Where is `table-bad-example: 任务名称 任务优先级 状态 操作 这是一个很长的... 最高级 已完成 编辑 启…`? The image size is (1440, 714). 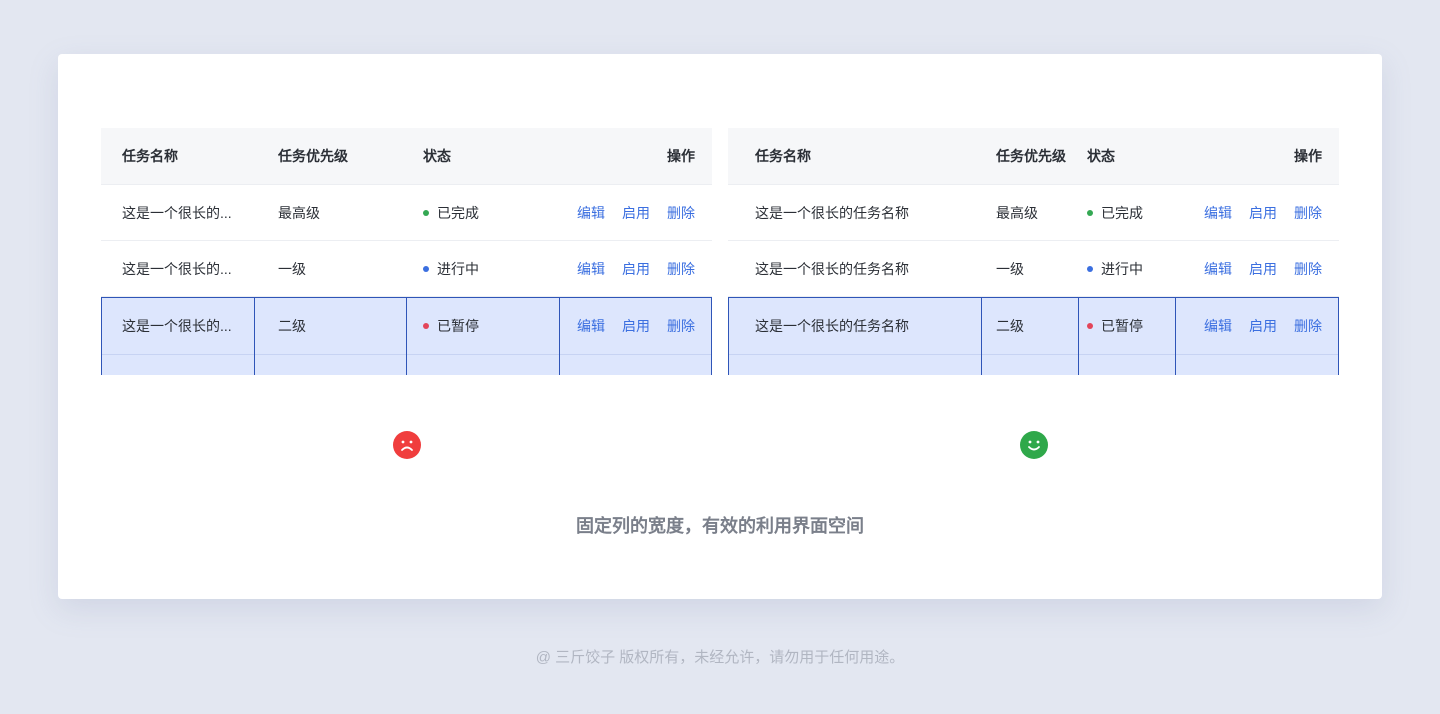
table-bad-example: 任务名称 任务优先级 状态 操作 这是一个很长的... 最高级 已完成 编辑 启… is located at coordinates (406, 251).